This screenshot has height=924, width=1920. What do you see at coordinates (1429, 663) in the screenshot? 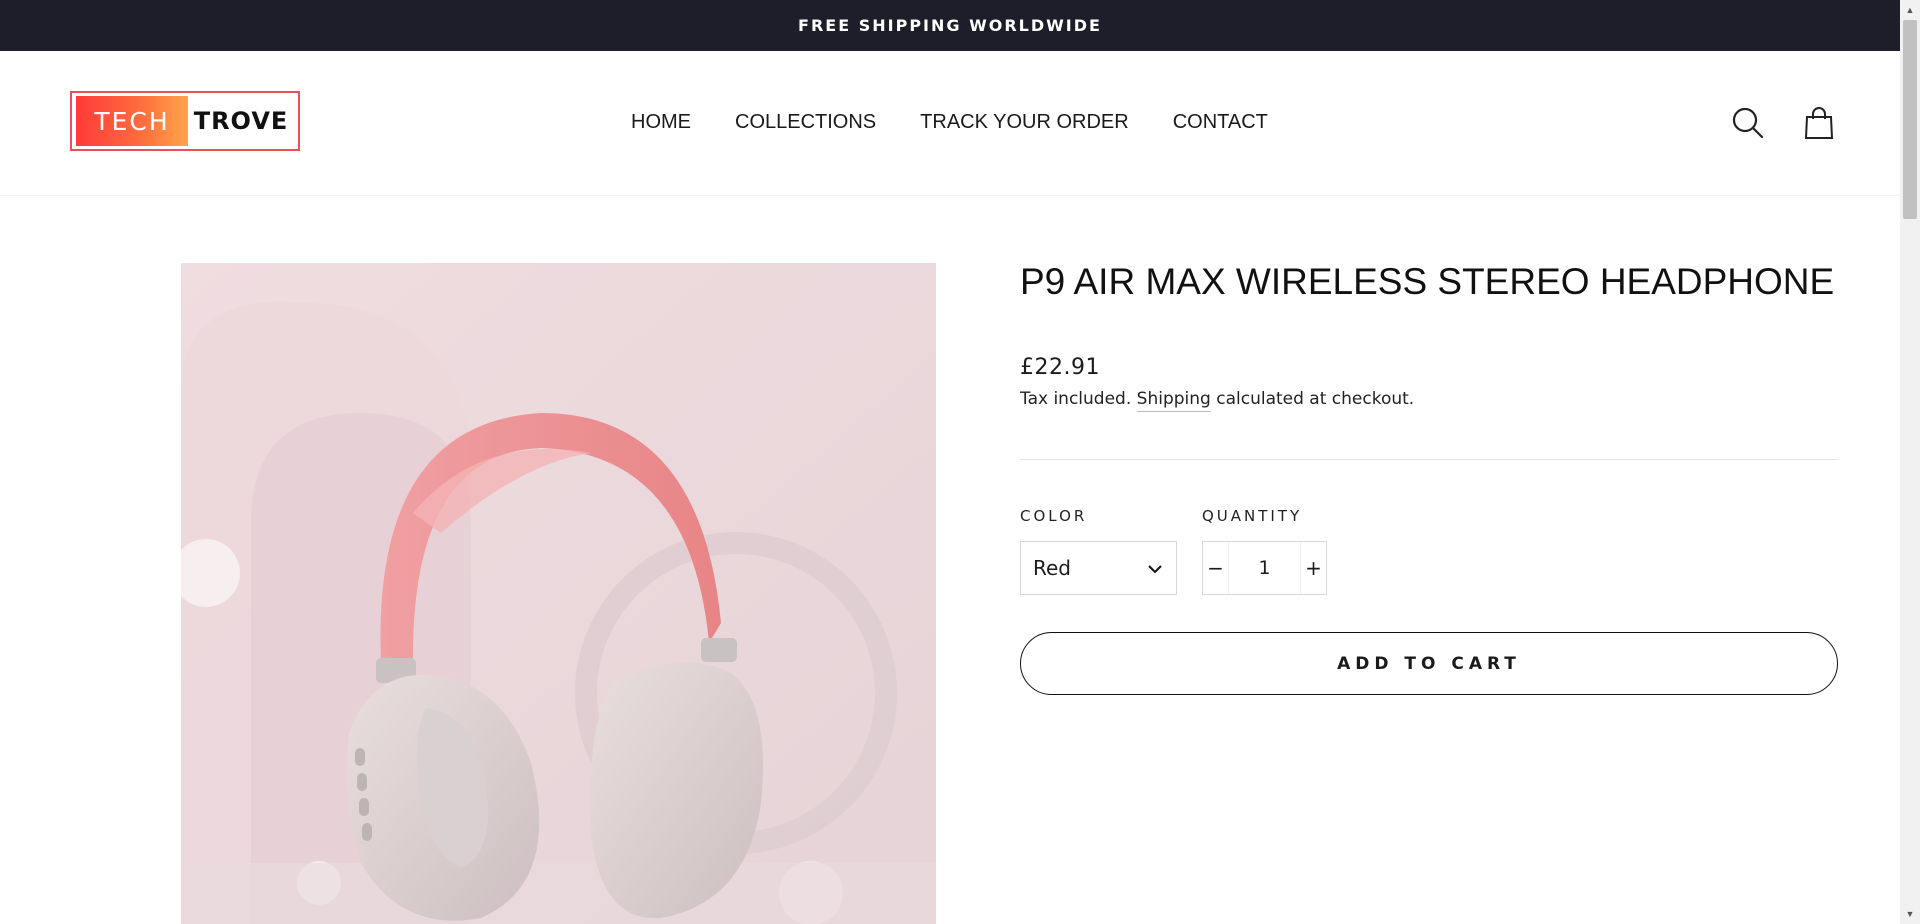
I see `add-to-cart-button: ADD TO CART` at bounding box center [1429, 663].